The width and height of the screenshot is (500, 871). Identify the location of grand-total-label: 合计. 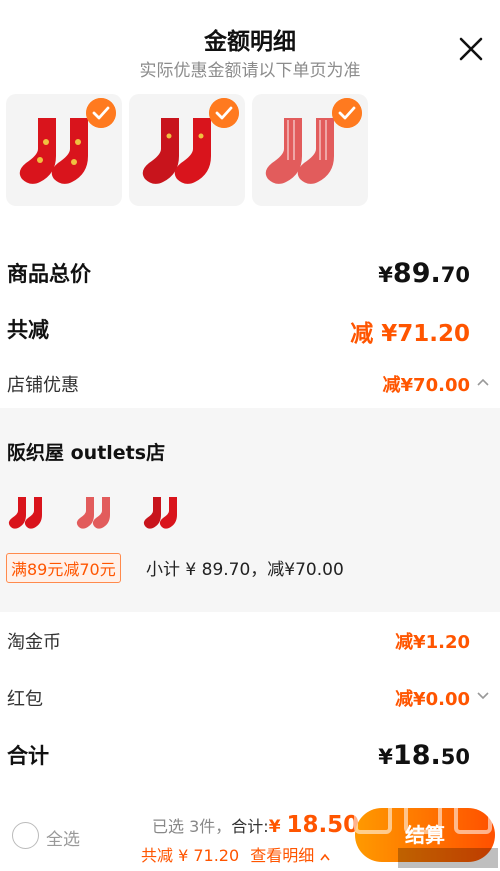
(28, 756).